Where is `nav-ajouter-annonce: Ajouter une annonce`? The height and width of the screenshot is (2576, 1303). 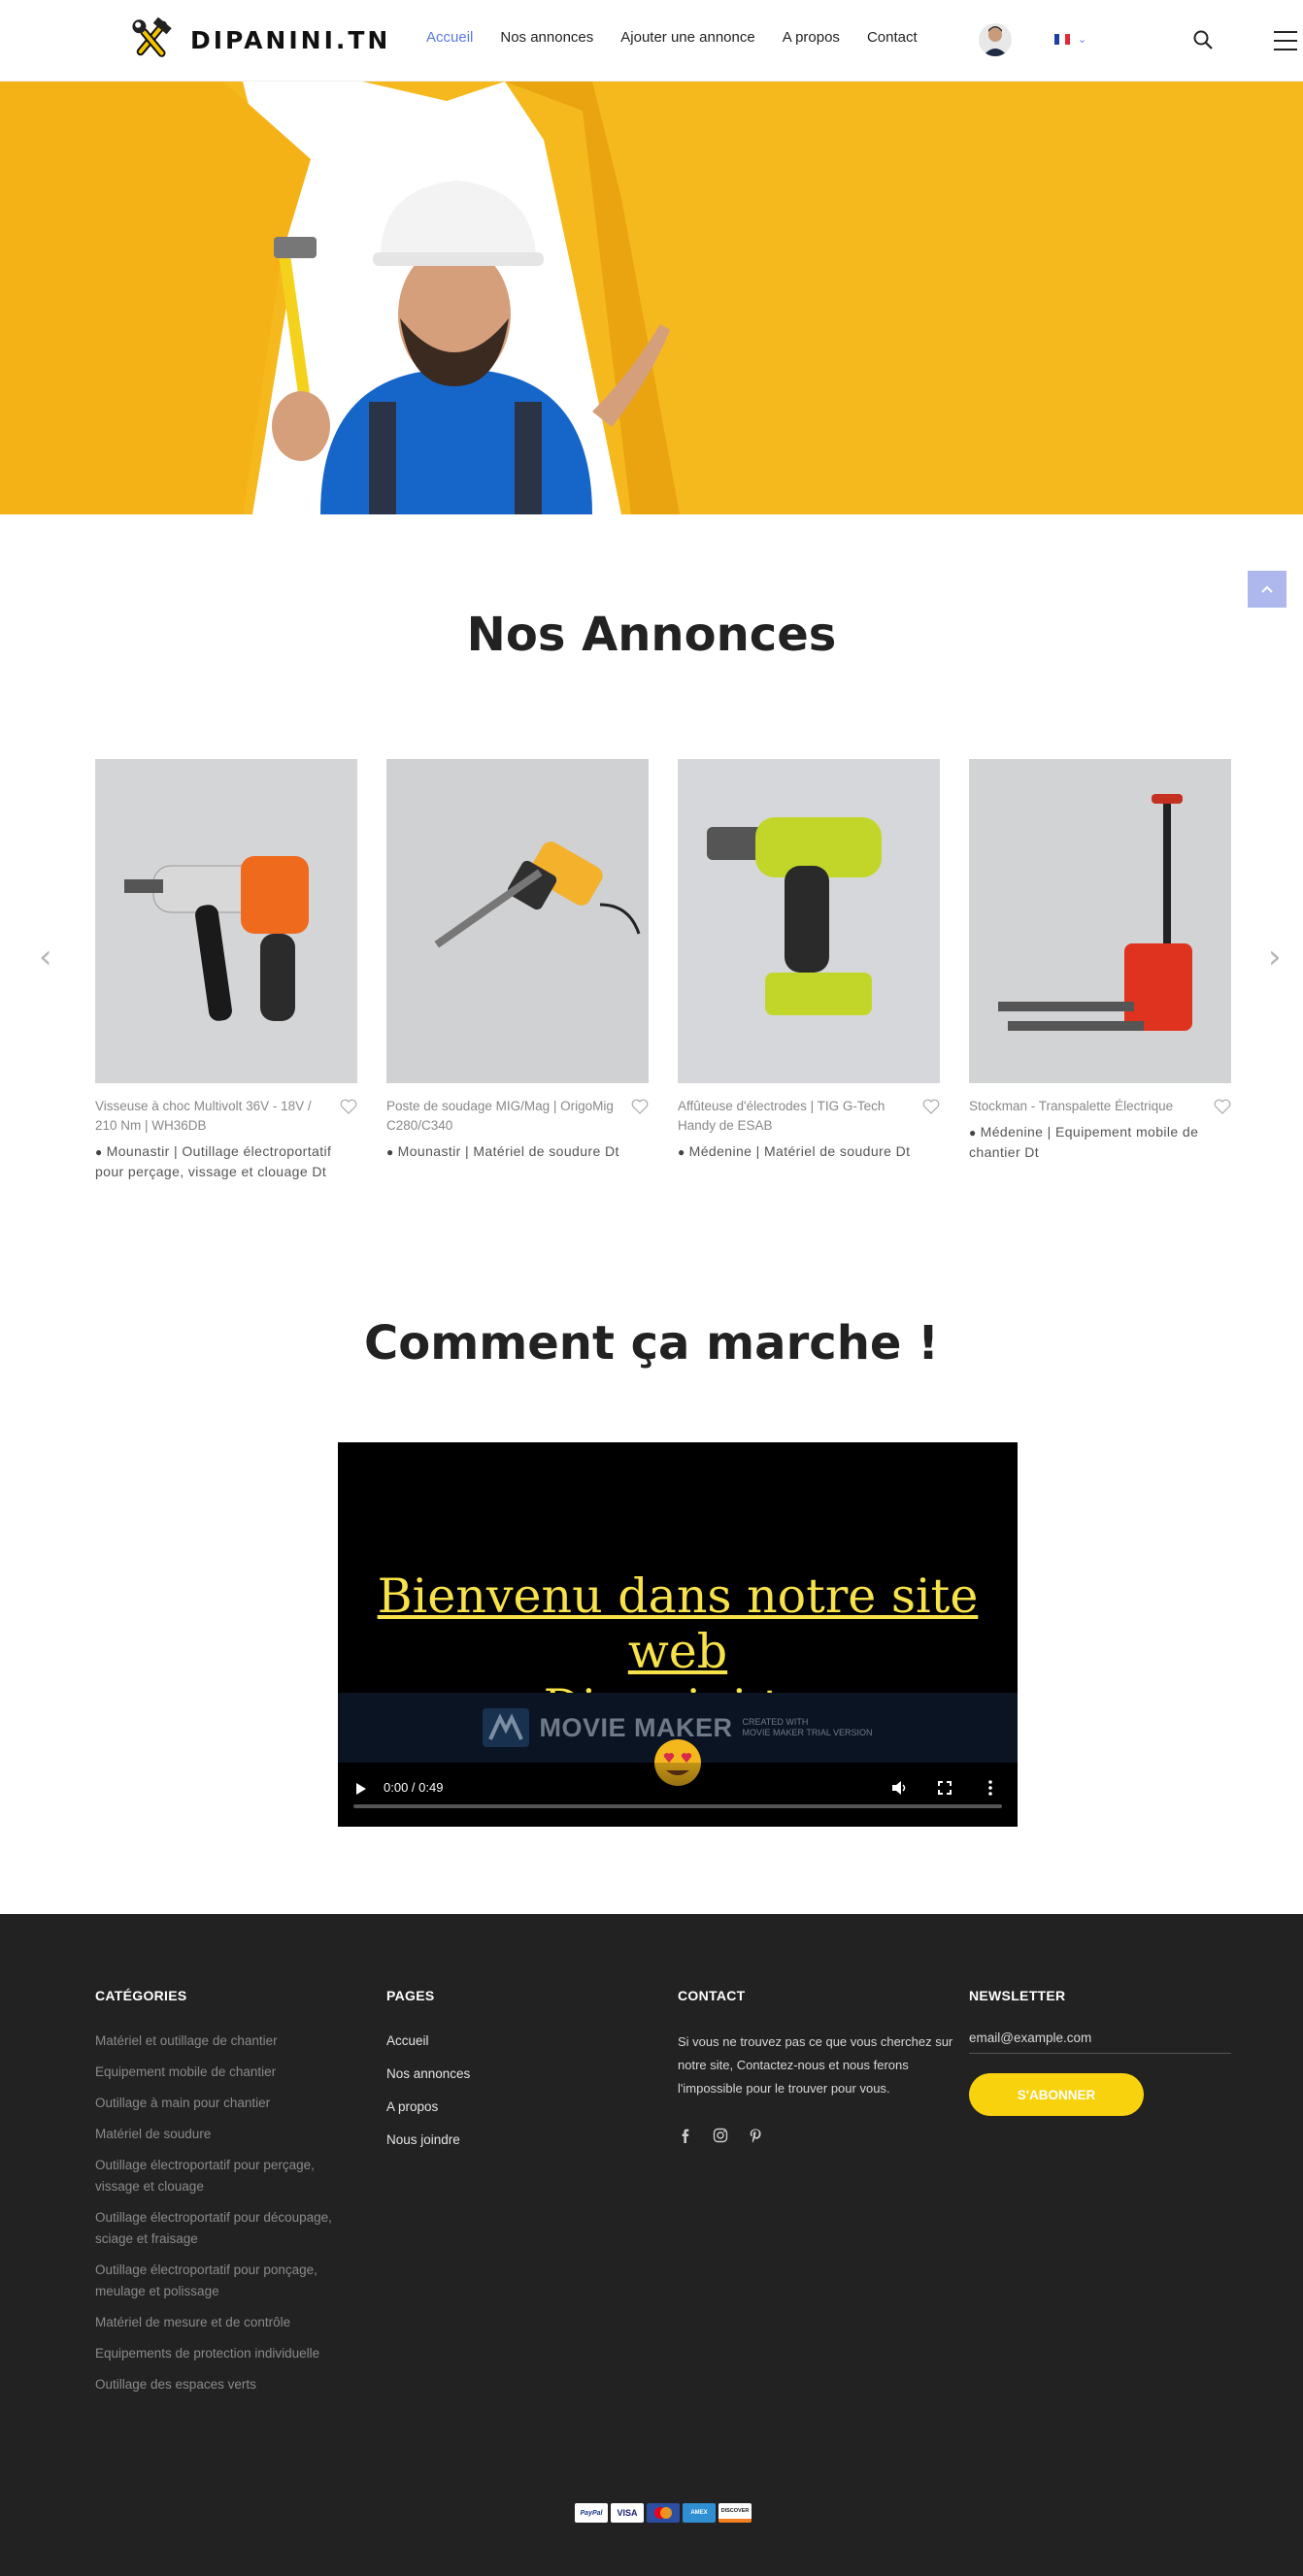 nav-ajouter-annonce: Ajouter une annonce is located at coordinates (687, 38).